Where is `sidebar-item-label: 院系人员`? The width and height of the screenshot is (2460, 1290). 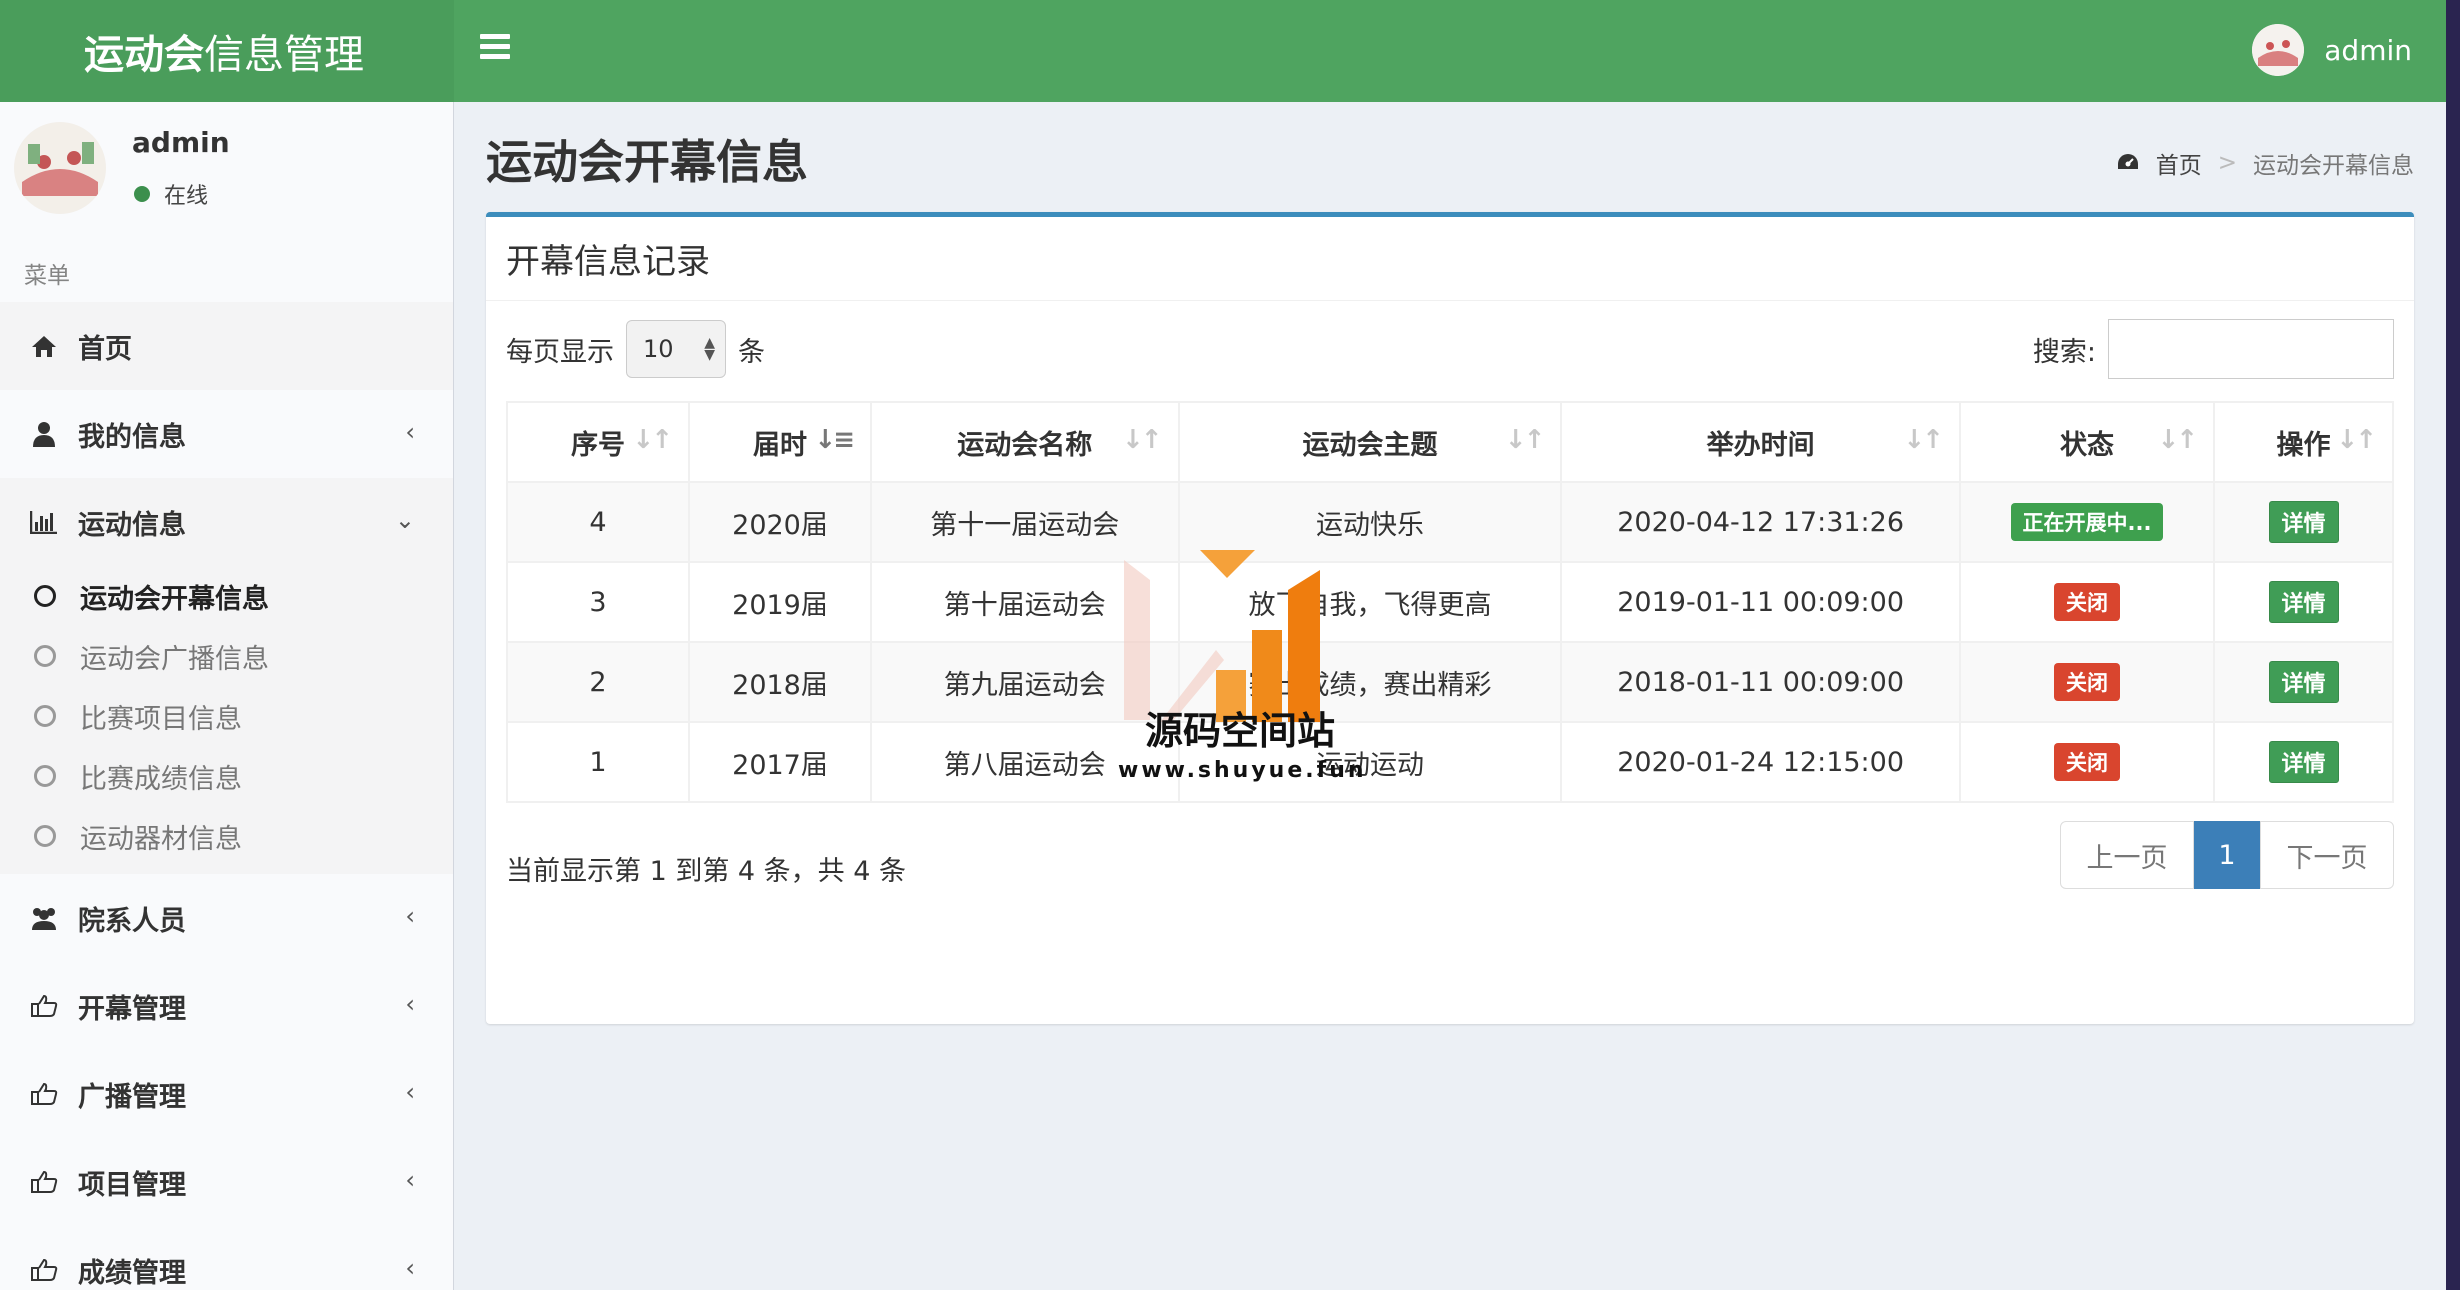 sidebar-item-label: 院系人员 is located at coordinates (132, 921).